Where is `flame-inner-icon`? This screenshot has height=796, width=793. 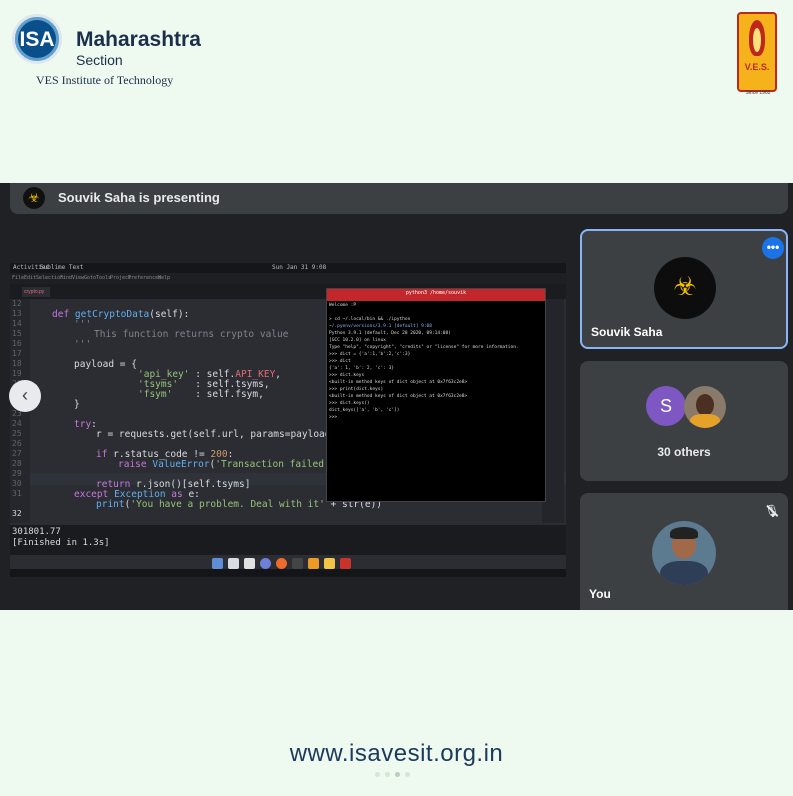 flame-inner-icon is located at coordinates (757, 40).